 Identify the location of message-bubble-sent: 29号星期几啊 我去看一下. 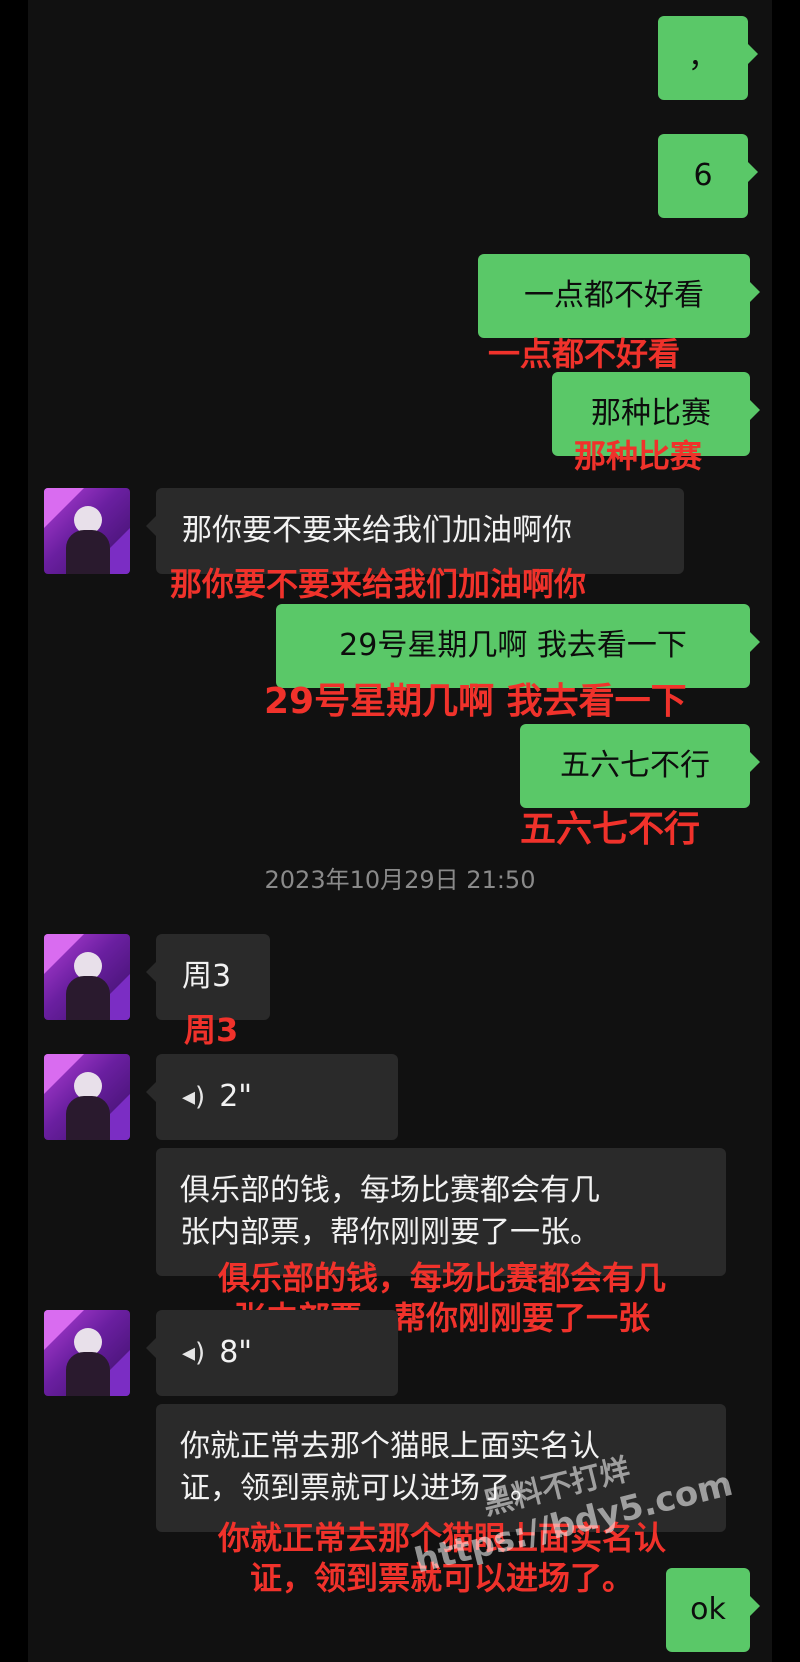
(518, 646).